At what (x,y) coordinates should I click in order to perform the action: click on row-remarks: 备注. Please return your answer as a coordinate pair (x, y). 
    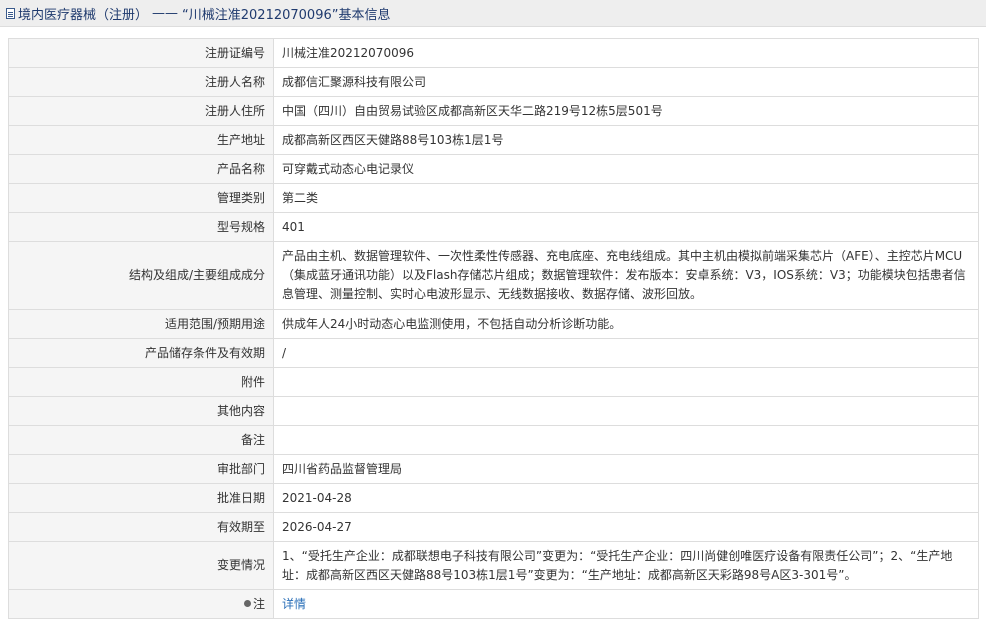
    Looking at the image, I should click on (493, 440).